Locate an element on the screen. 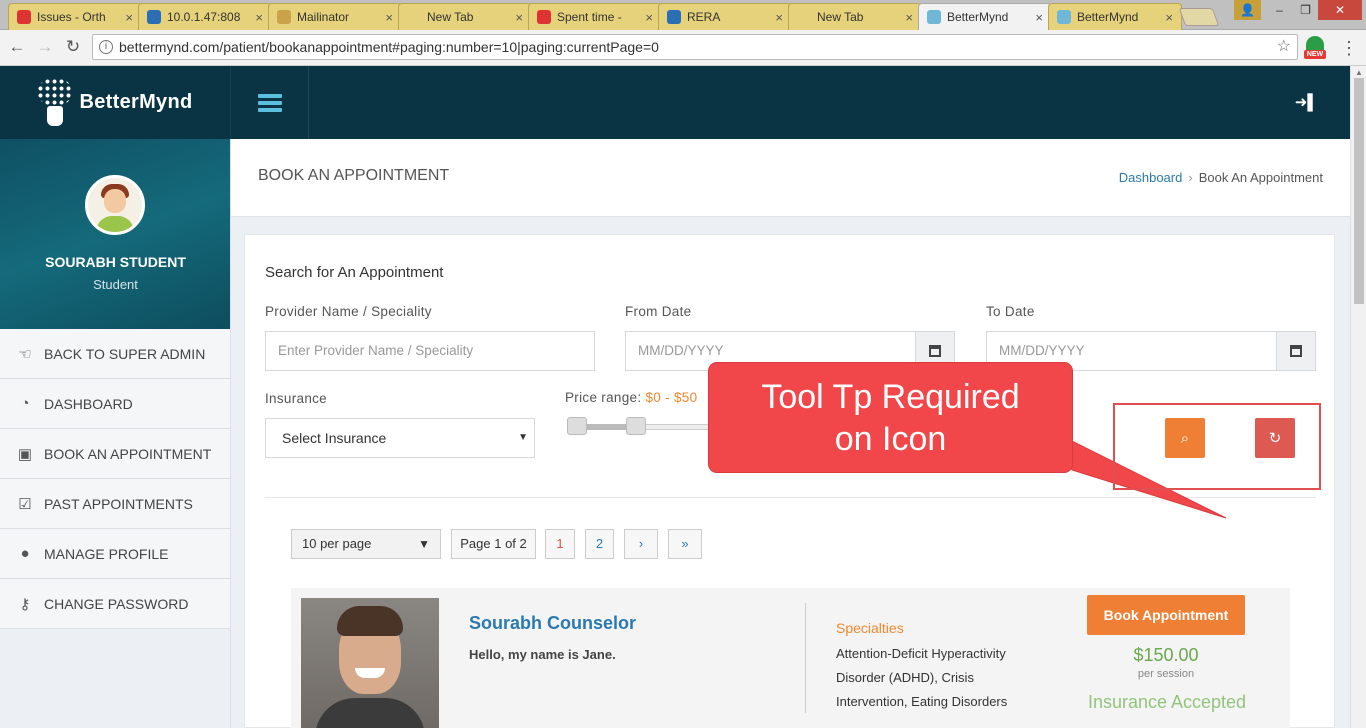 The height and width of the screenshot is (728, 1366). calendar-icon is located at coordinates (1296, 351).